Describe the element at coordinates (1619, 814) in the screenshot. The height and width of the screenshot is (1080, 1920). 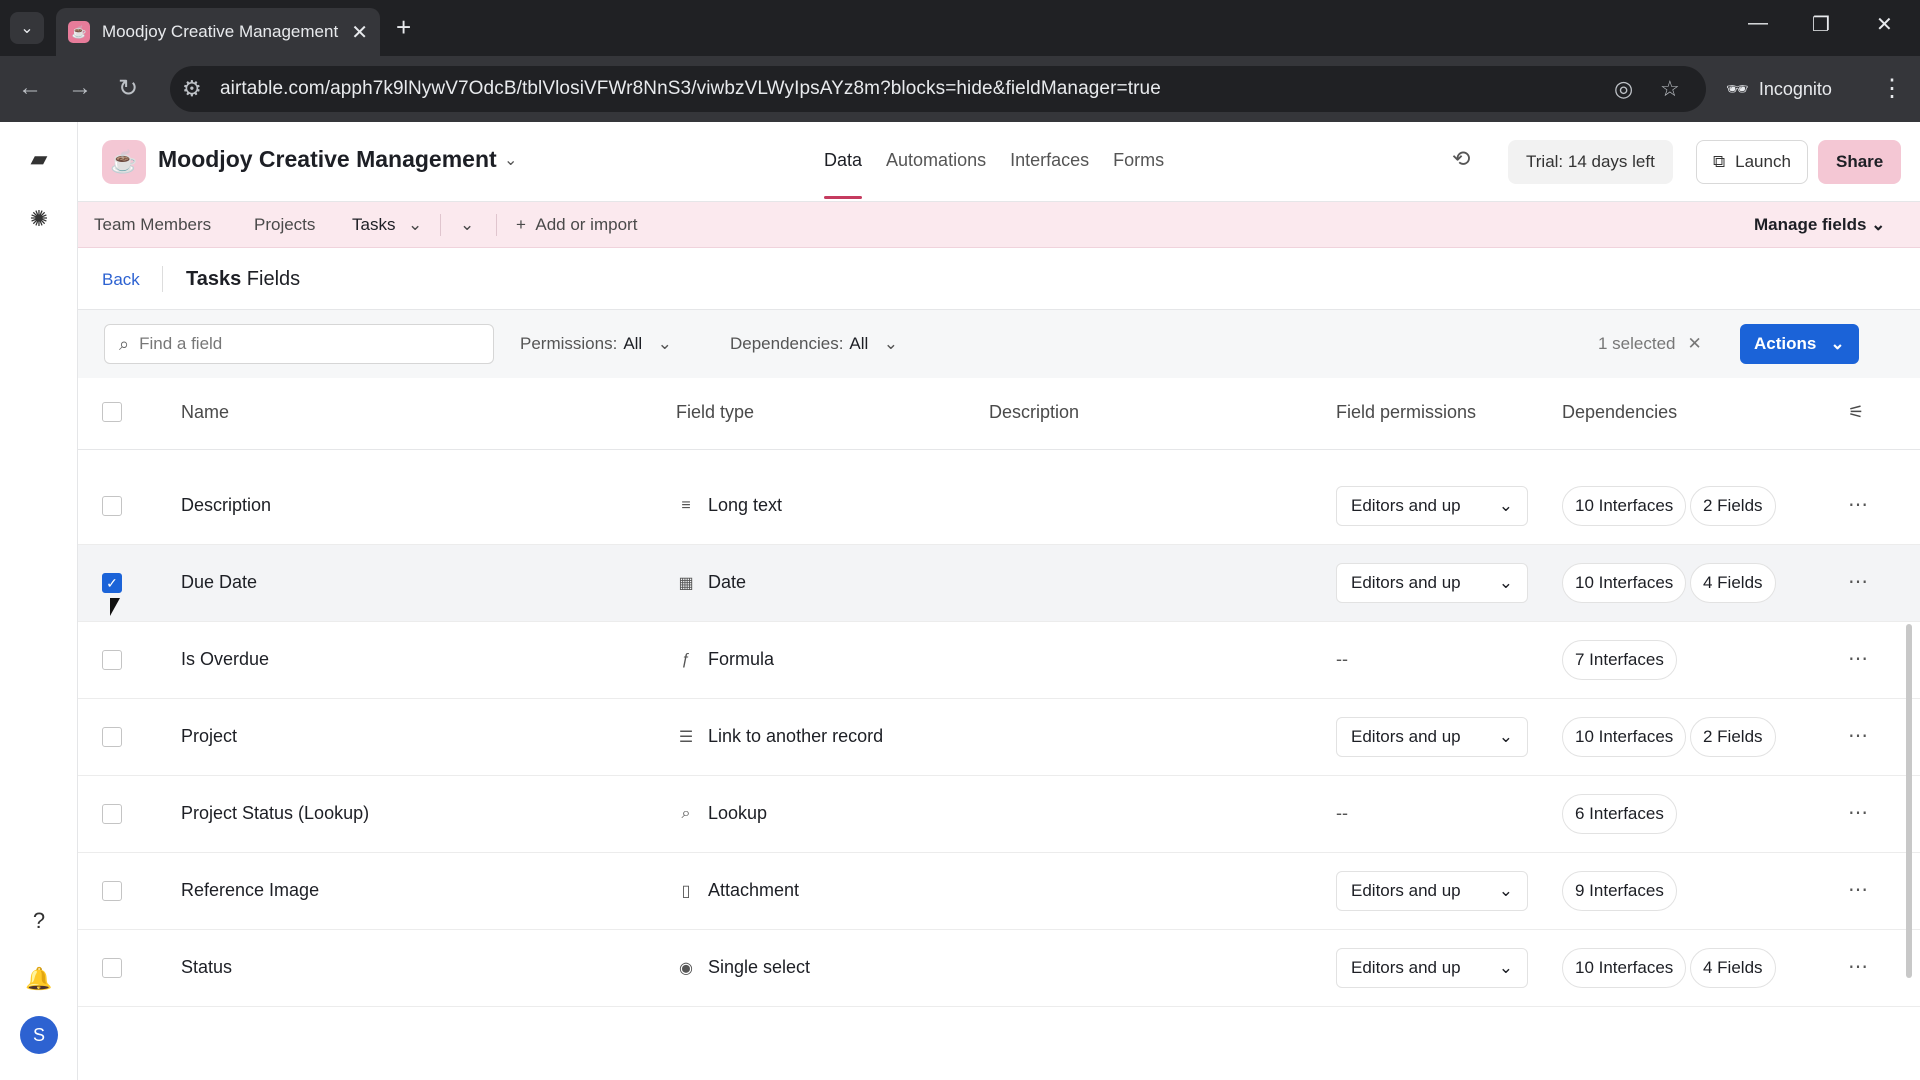
I see `dependency-pill: 6 Interfaces` at that location.